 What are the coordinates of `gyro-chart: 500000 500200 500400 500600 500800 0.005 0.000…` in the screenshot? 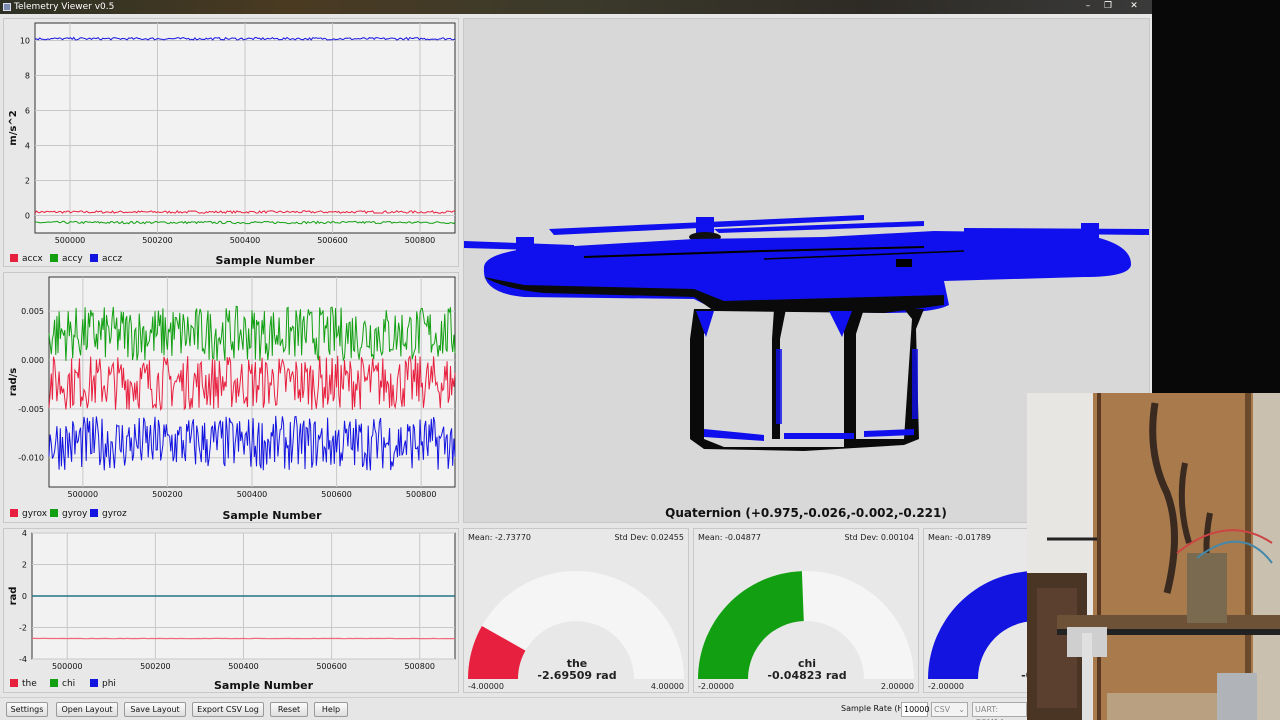 It's located at (232, 399).